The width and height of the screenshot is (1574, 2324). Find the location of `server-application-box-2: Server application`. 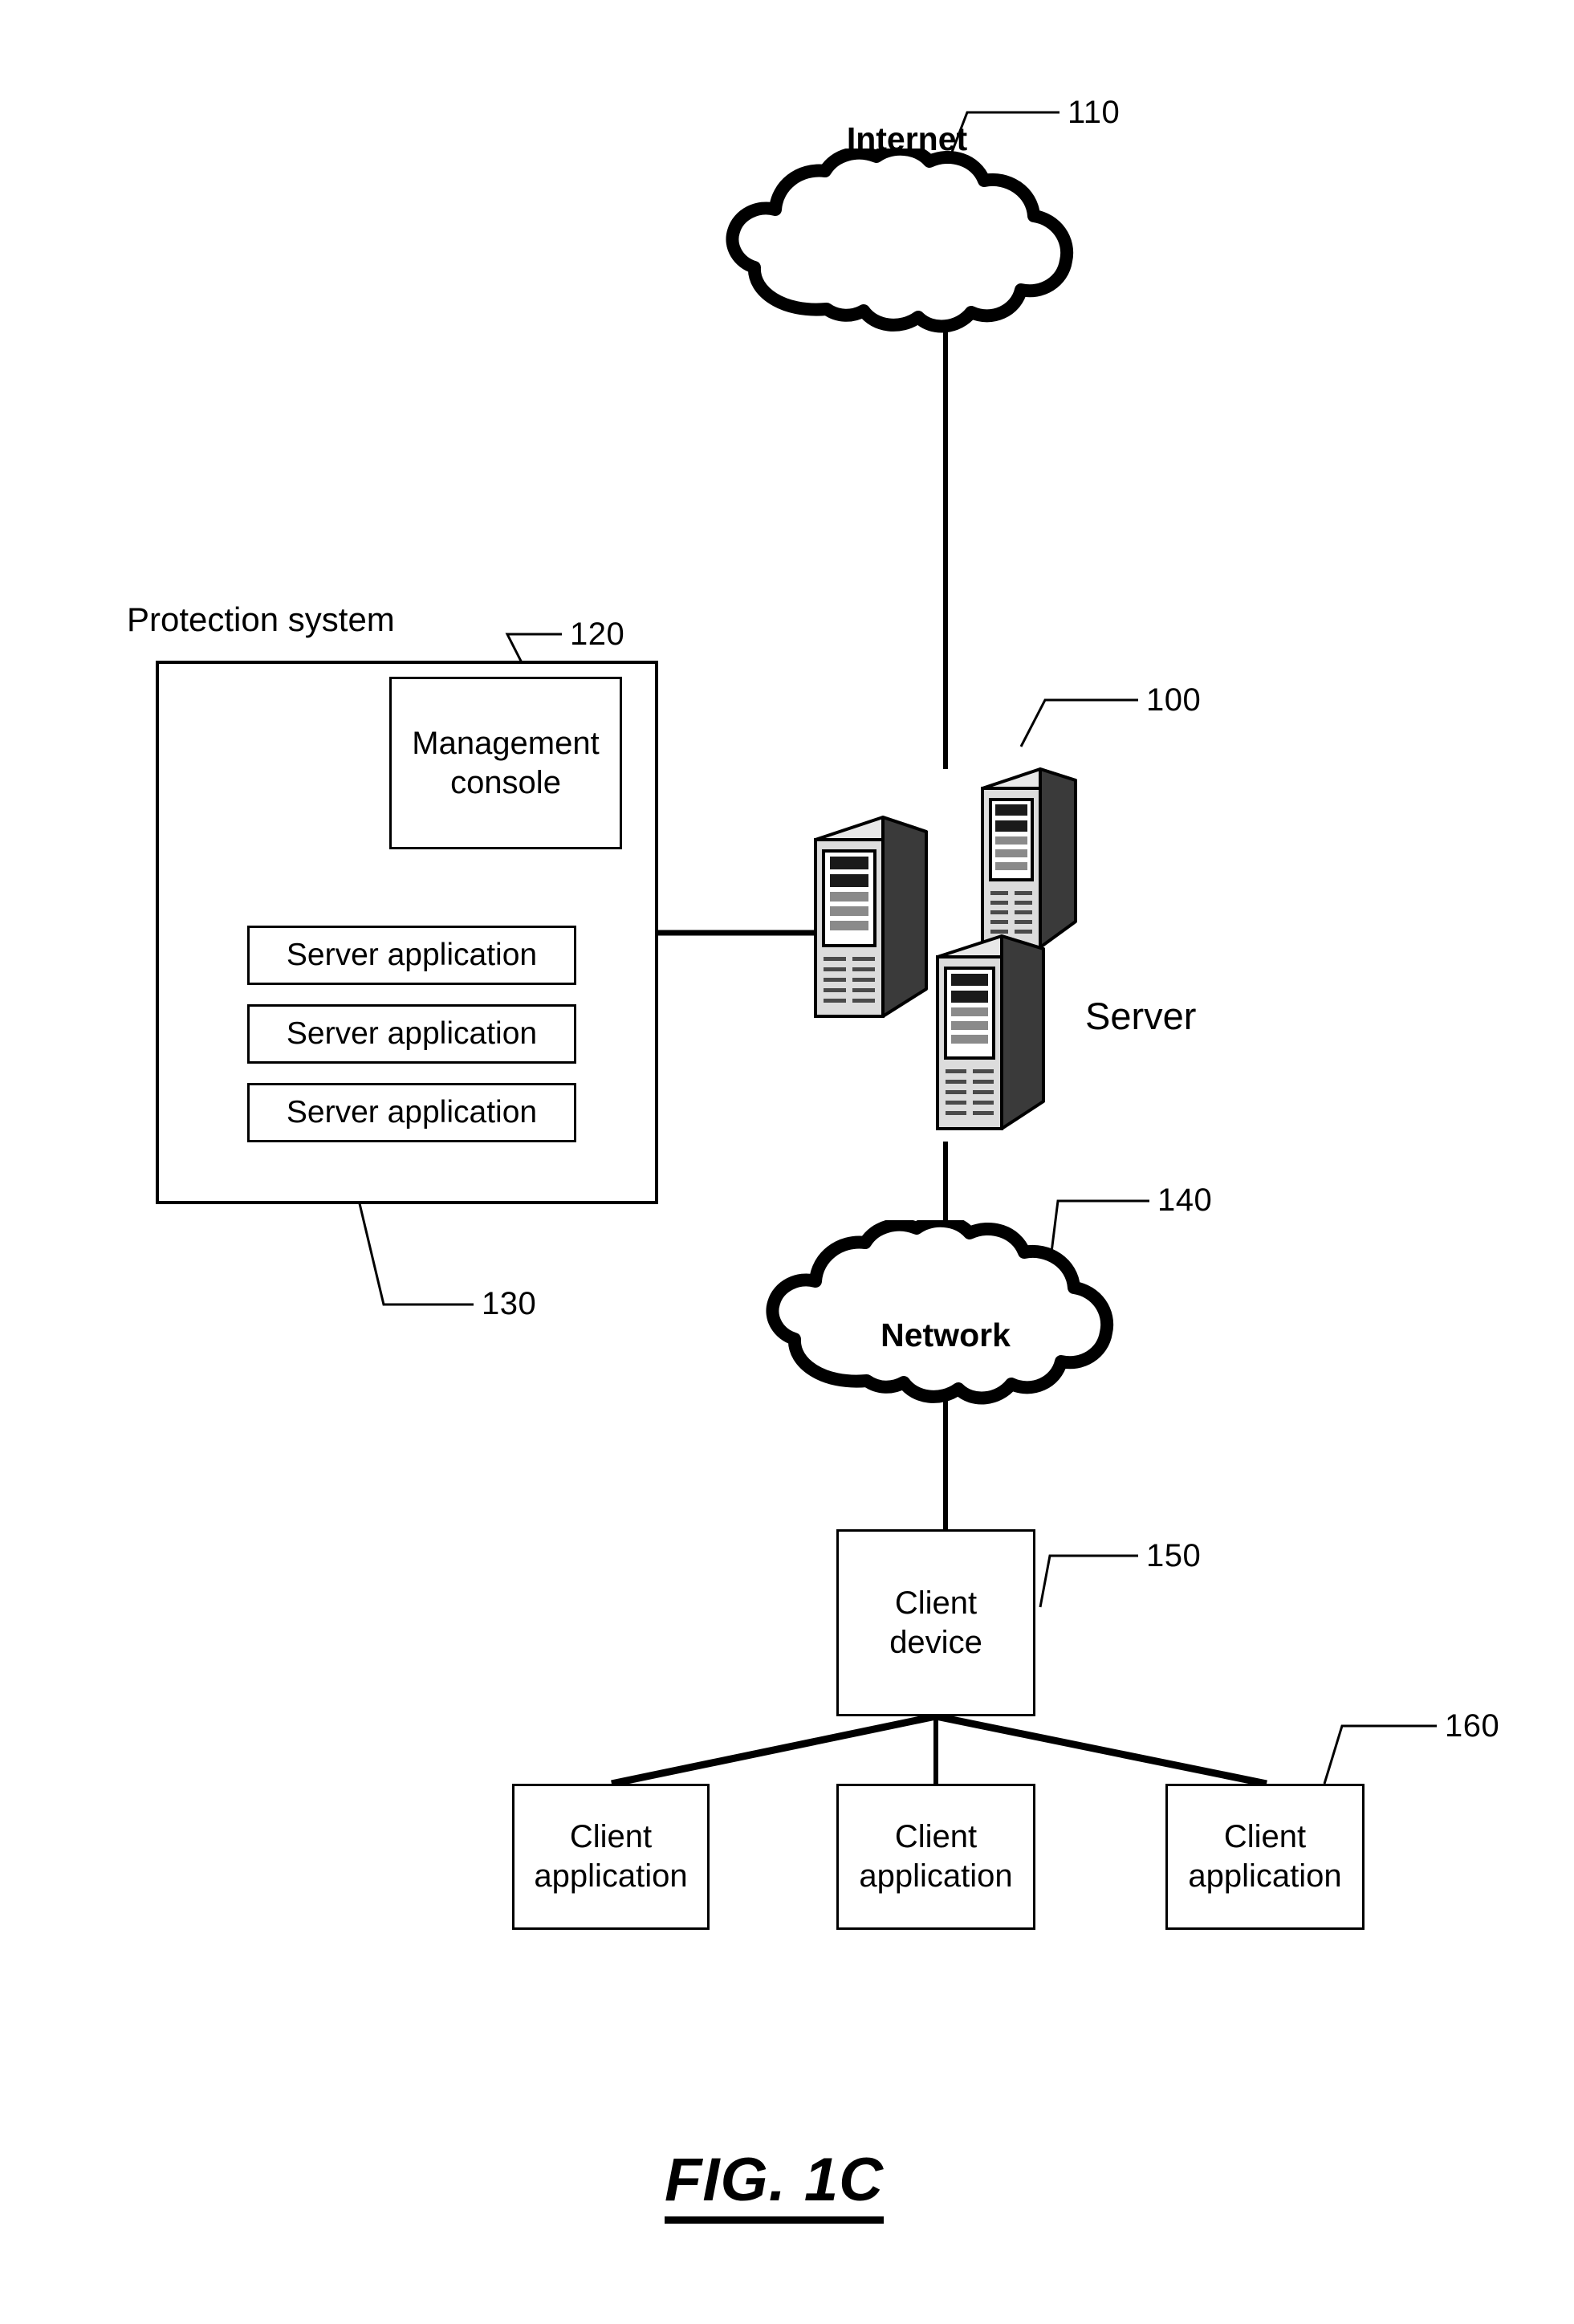

server-application-box-2: Server application is located at coordinates (411, 1034).